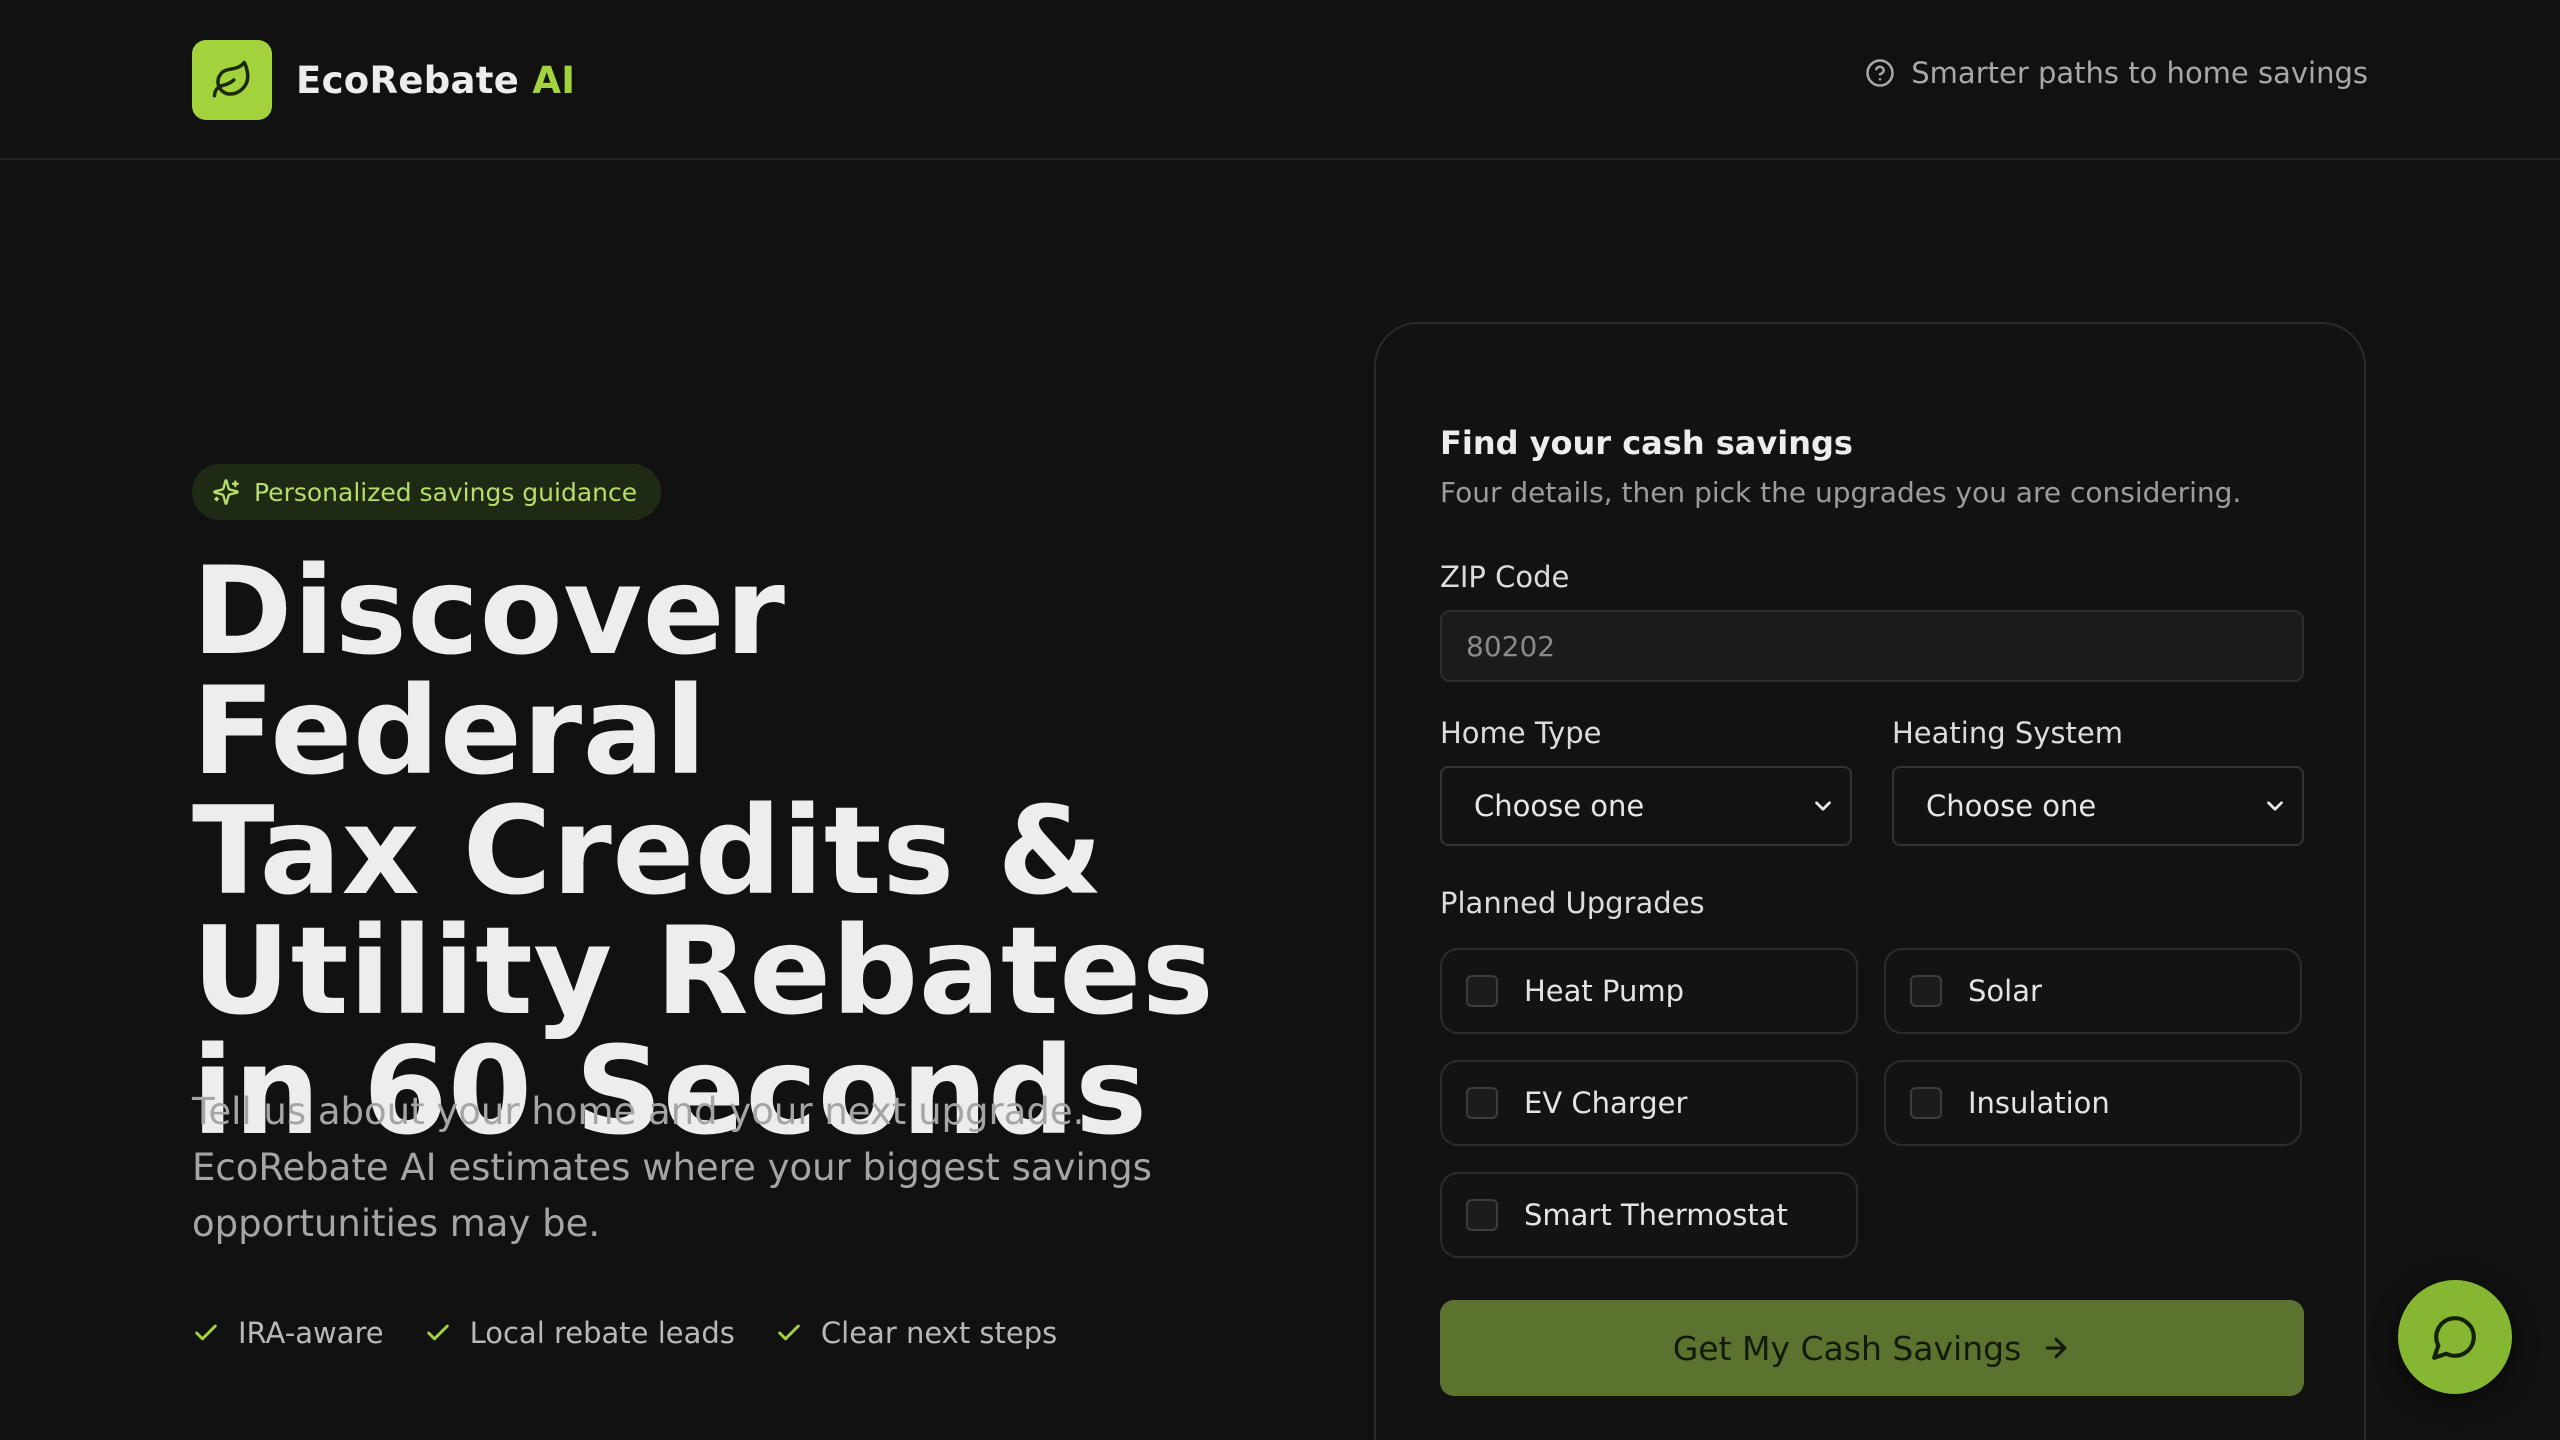  What do you see at coordinates (1847, 1348) in the screenshot?
I see `submit-label: Get My Cash Savings` at bounding box center [1847, 1348].